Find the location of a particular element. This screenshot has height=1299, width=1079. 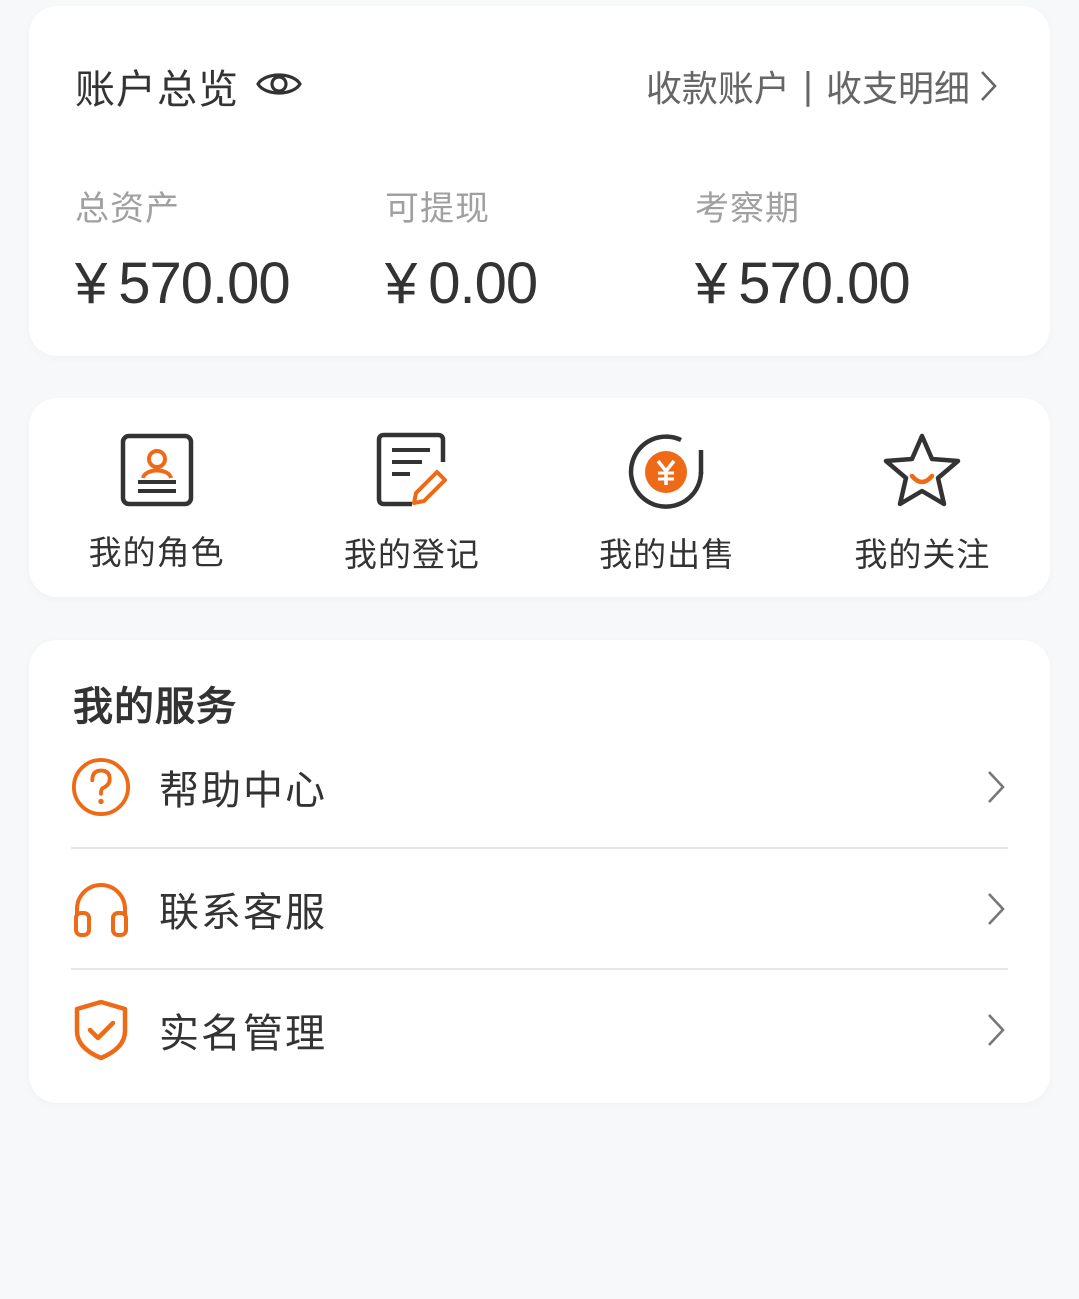

help-circle-icon is located at coordinates (101, 787).